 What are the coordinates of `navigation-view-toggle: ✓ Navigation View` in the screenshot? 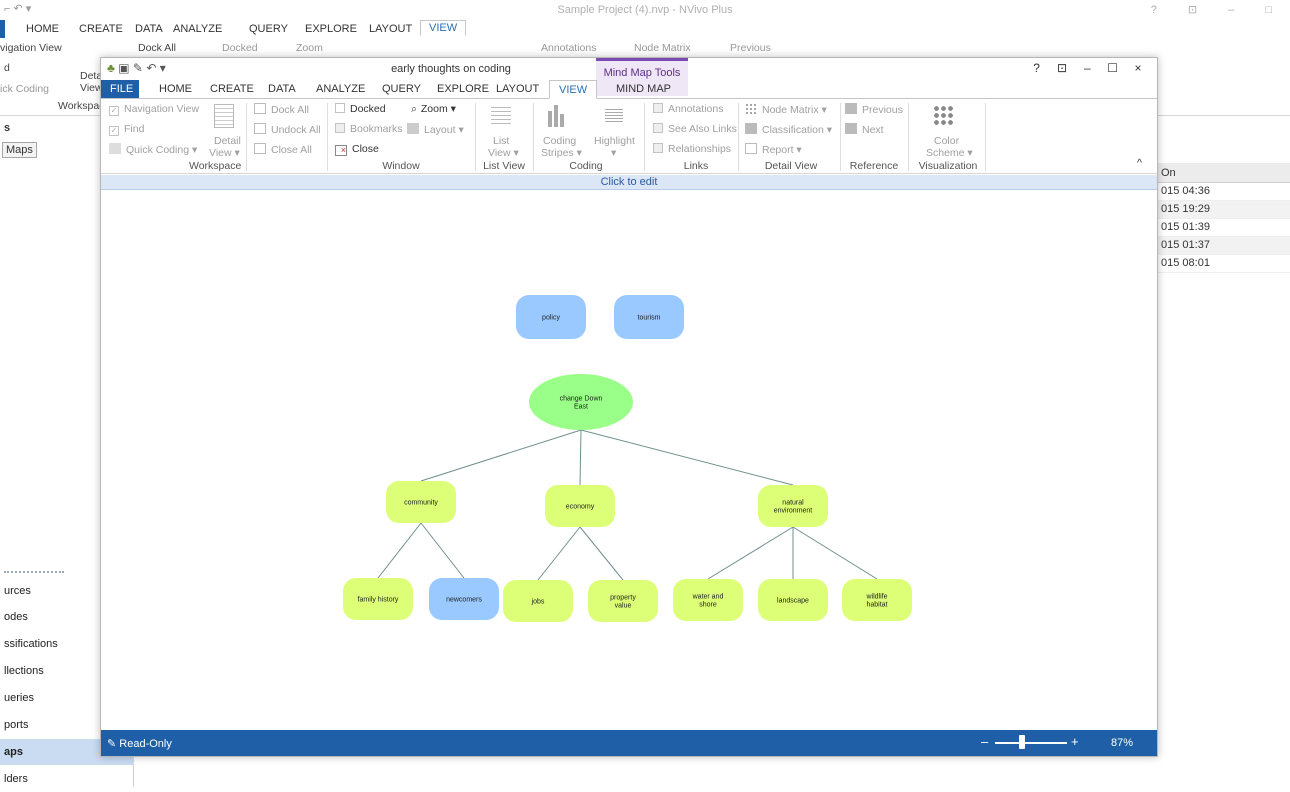 It's located at (154, 109).